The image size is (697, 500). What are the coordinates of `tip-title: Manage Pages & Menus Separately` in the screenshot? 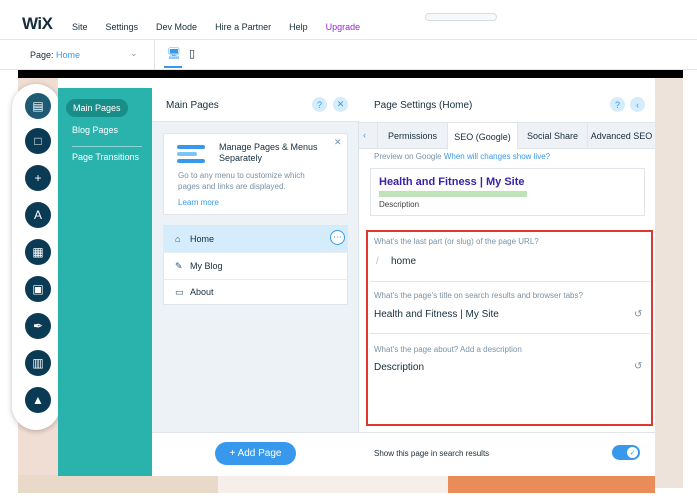 It's located at (268, 152).